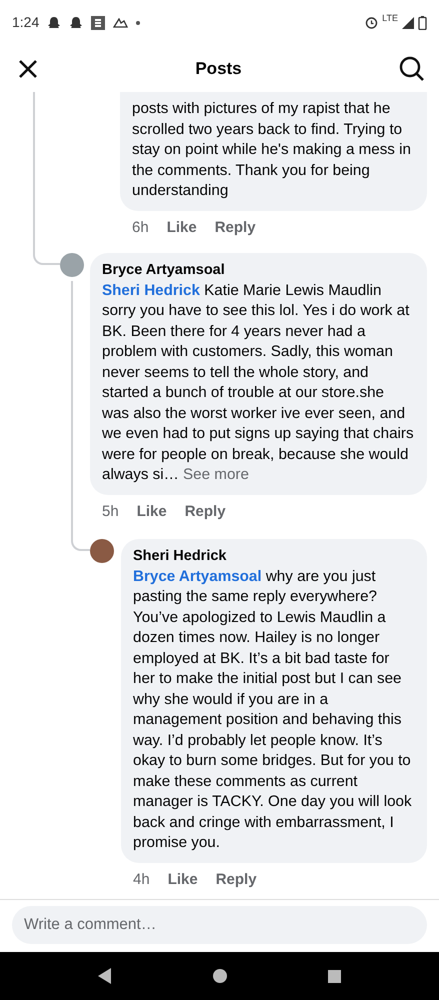 The width and height of the screenshot is (439, 1000). I want to click on close-button, so click(28, 68).